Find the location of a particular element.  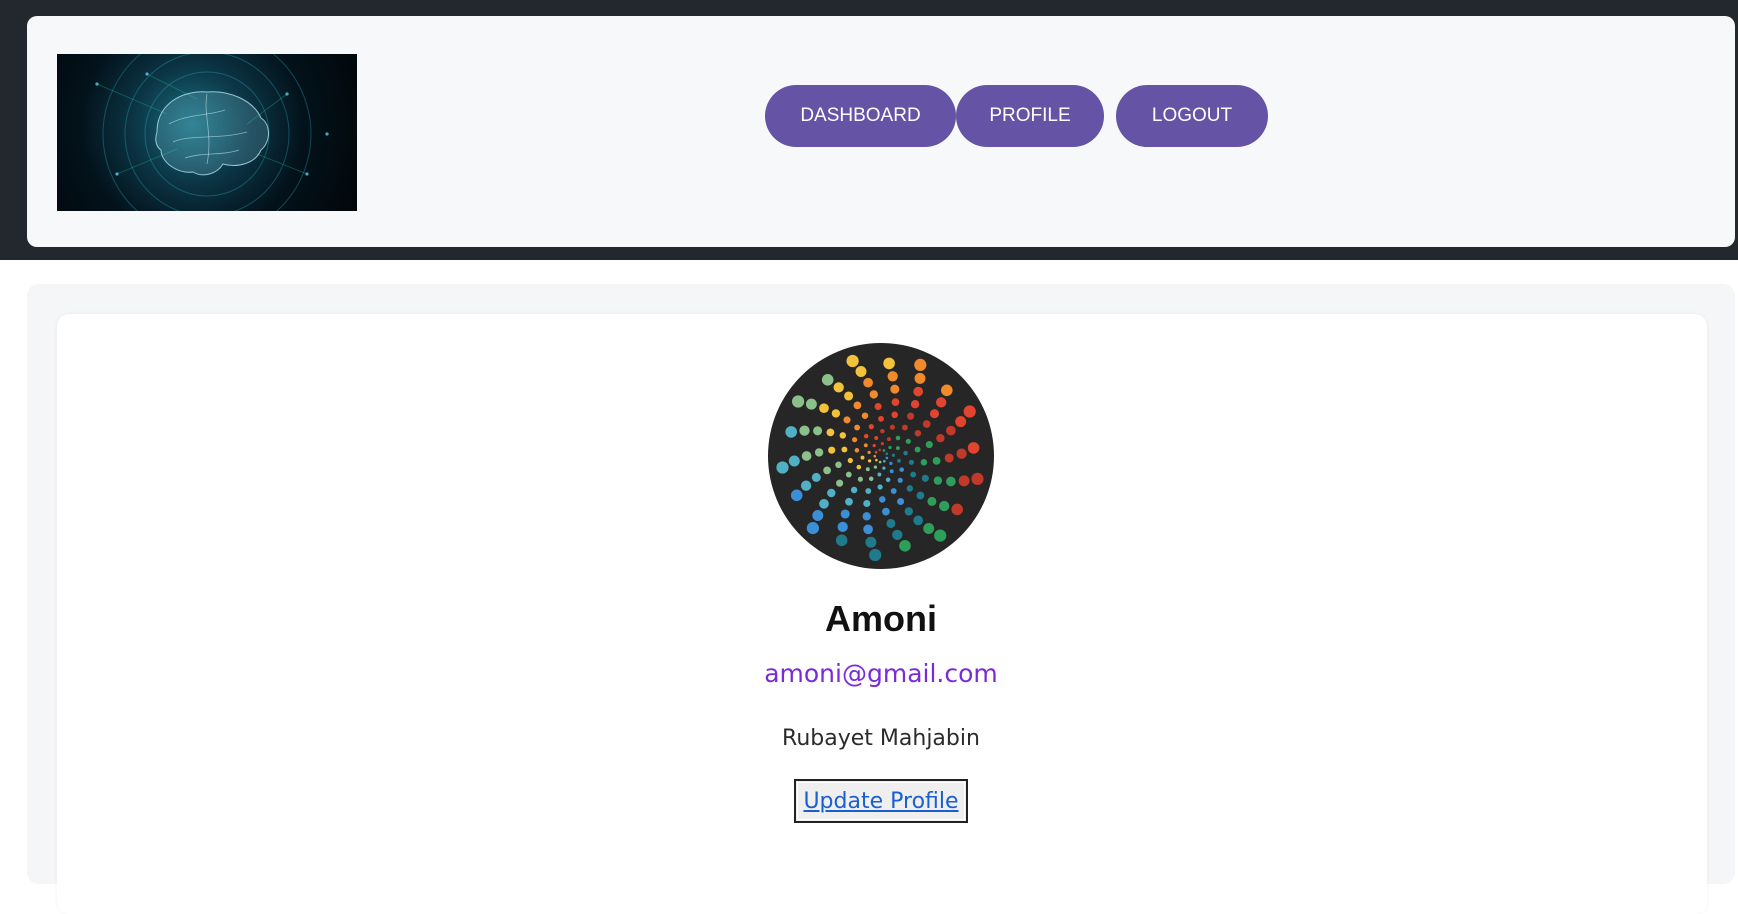

logout-button: LOGOUT is located at coordinates (1192, 116).